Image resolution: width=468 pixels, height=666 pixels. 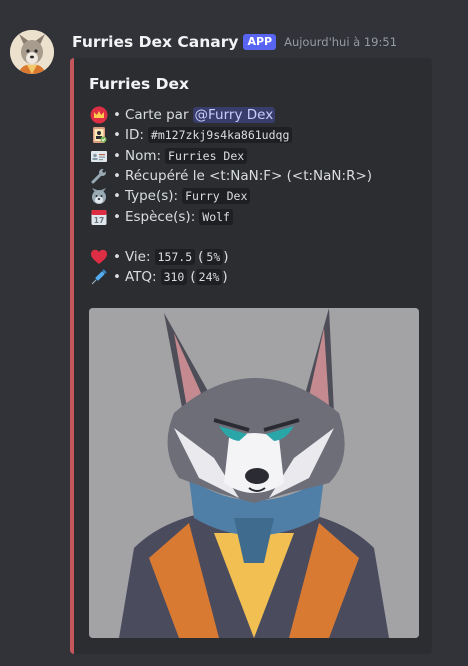 I want to click on message-timestamp: Aujourd'hui à 19:51, so click(x=340, y=42).